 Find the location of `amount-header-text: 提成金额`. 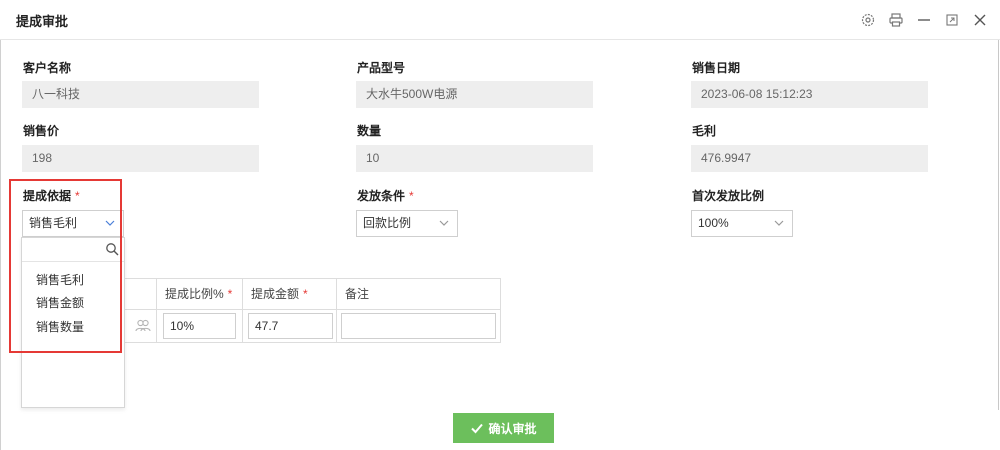

amount-header-text: 提成金额 is located at coordinates (275, 294).